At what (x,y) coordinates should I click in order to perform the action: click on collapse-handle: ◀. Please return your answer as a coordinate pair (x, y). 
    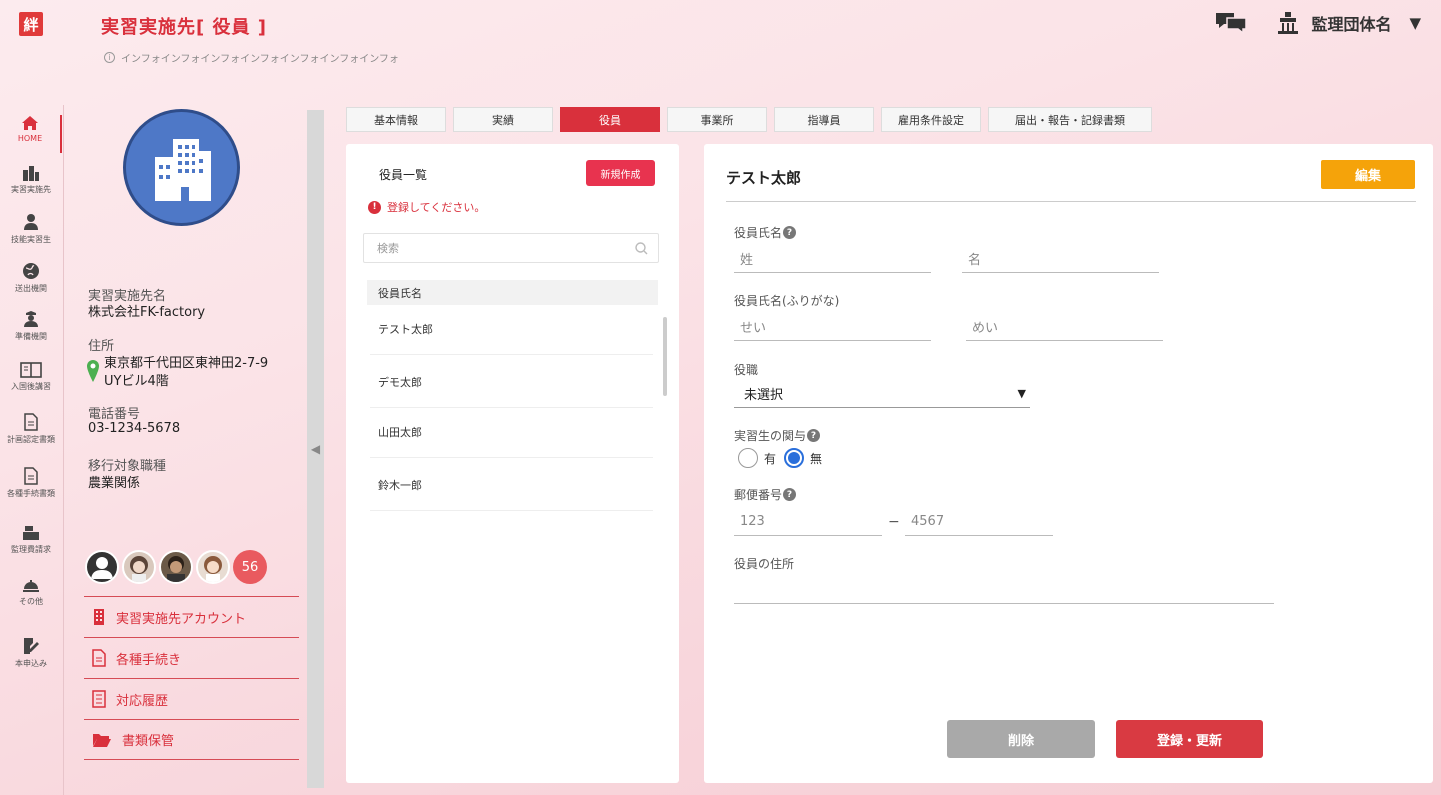
    Looking at the image, I should click on (315, 449).